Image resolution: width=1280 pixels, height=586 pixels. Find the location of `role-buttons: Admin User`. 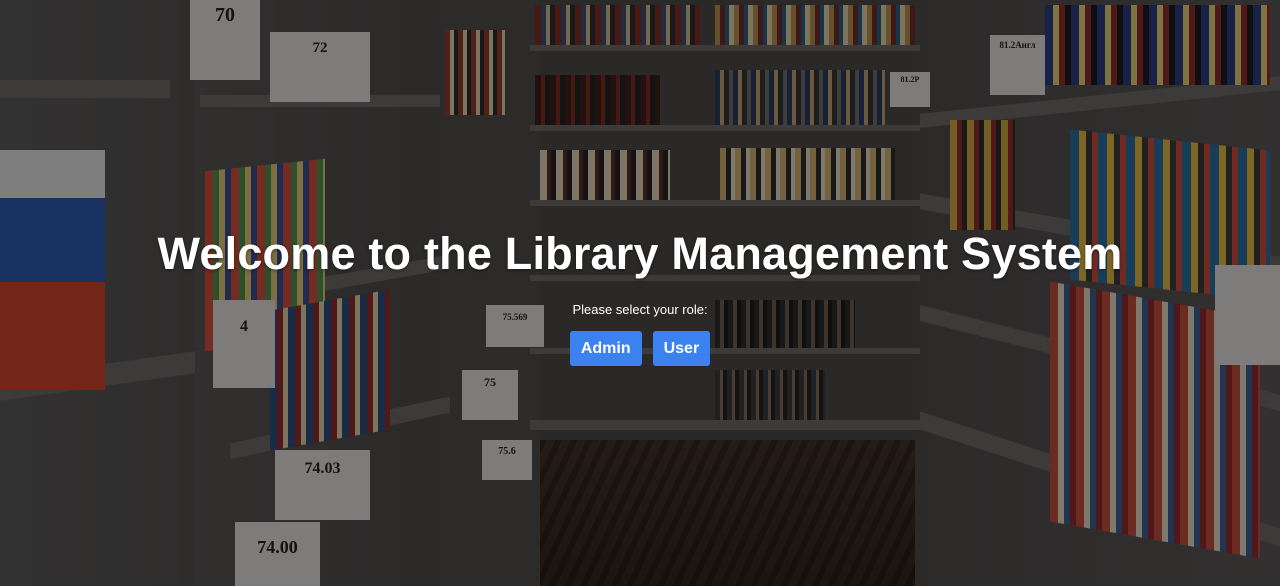

role-buttons: Admin User is located at coordinates (640, 348).